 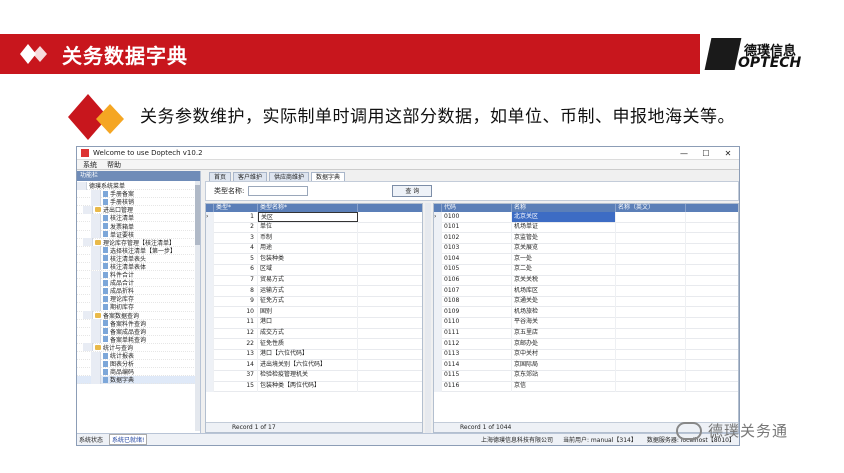 I want to click on row-indicator: ›, so click(x=438, y=217).